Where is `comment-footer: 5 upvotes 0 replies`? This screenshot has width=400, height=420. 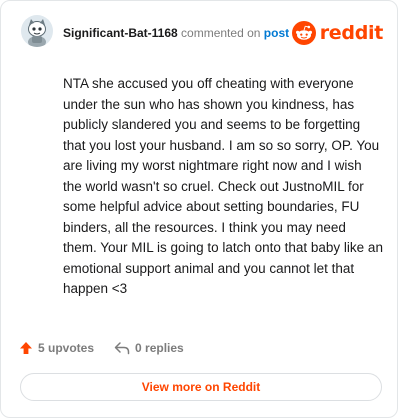
comment-footer: 5 upvotes 0 replies is located at coordinates (101, 348).